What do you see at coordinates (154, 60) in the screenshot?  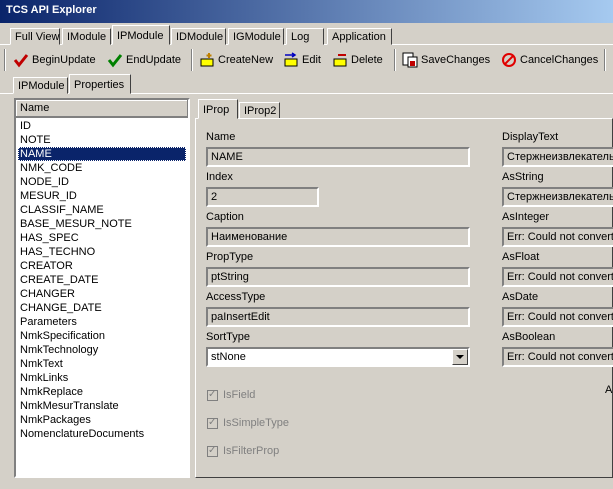 I see `end-update-label: EndUpdate` at bounding box center [154, 60].